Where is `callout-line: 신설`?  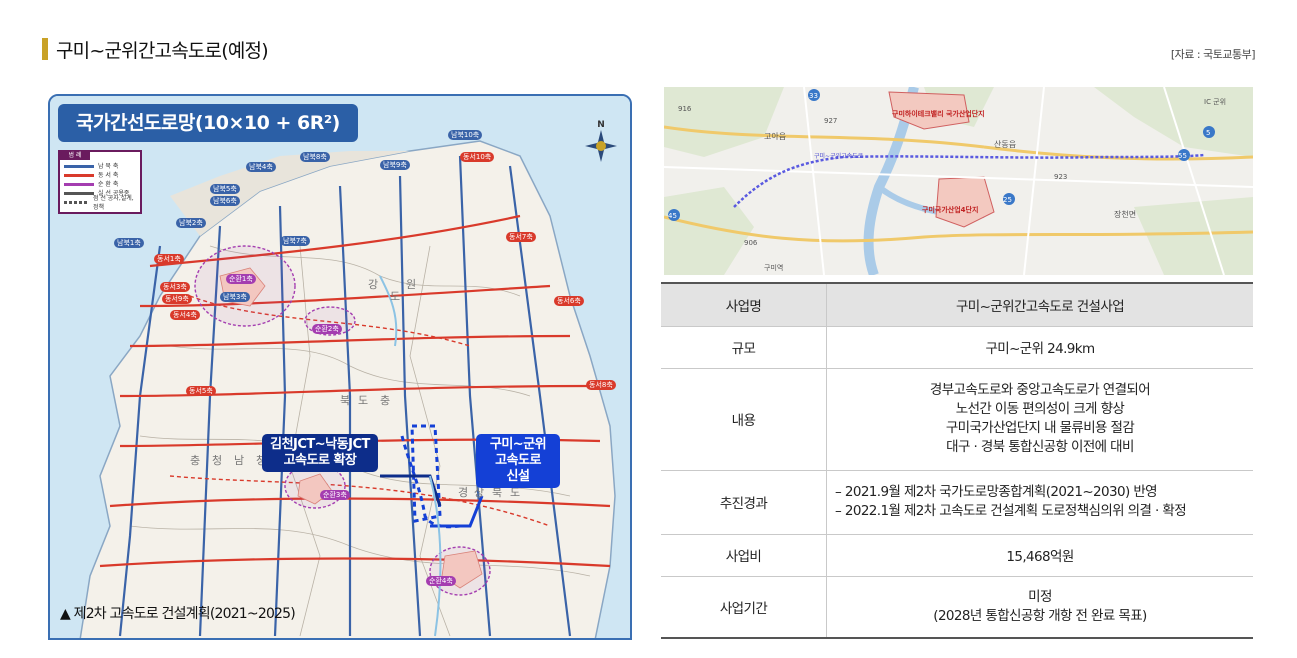
callout-line: 신설 is located at coordinates (518, 476).